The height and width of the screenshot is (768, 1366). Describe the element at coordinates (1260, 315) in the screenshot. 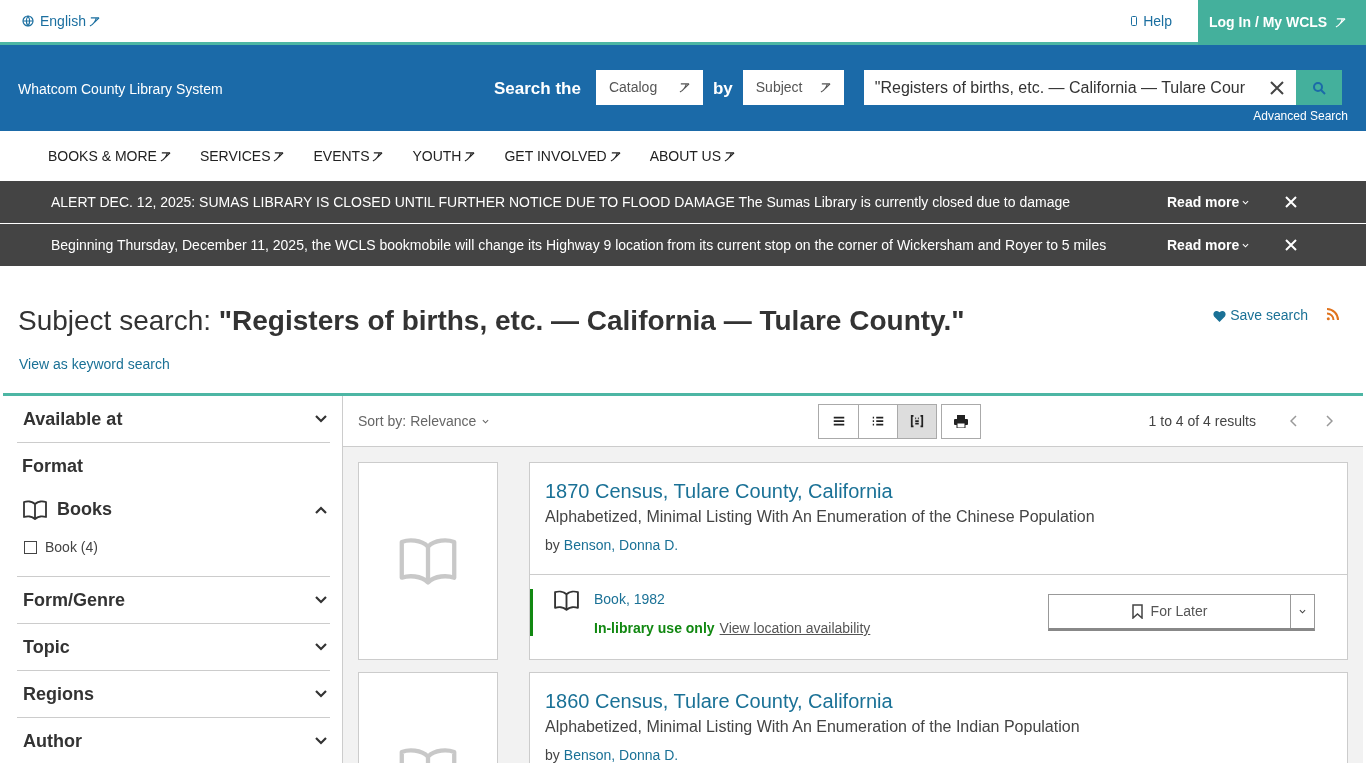

I see `save-search-link: Save search` at that location.